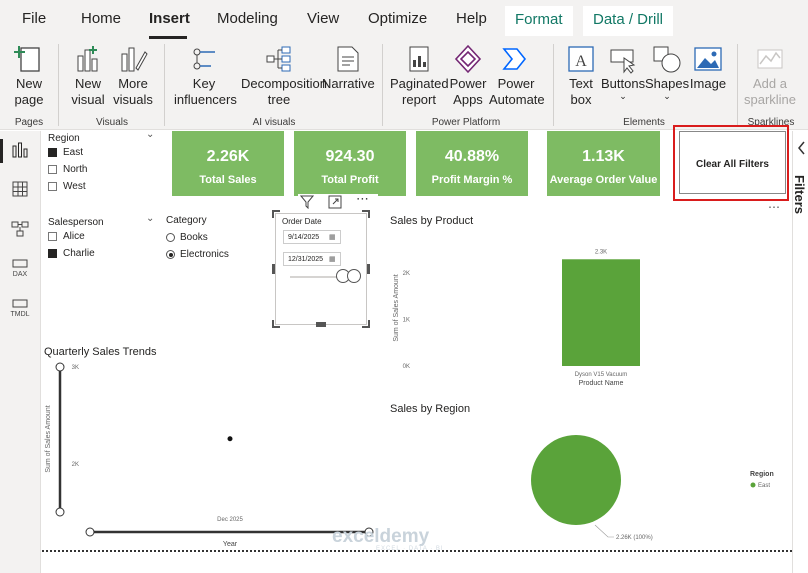  I want to click on image-button: Image, so click(708, 68).